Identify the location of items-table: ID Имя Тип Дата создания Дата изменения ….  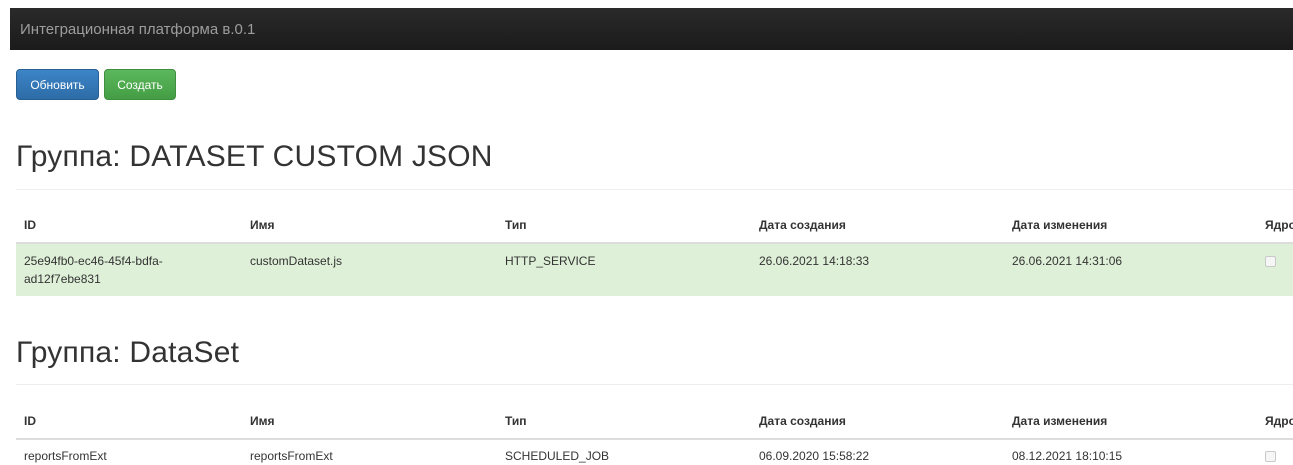
(654, 431).